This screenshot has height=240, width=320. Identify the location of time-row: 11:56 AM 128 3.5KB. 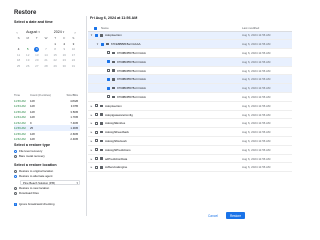
(47, 111).